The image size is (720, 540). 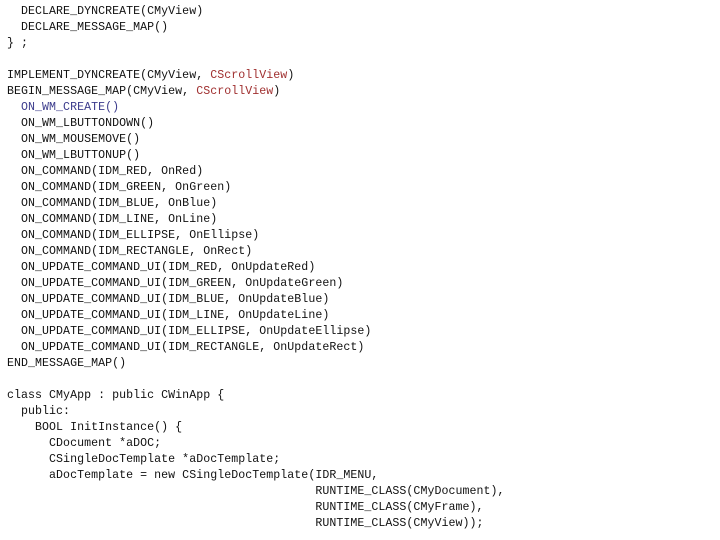 What do you see at coordinates (81, 139) in the screenshot?
I see `code-token-plain: ON_WM_MOUSEMOVE()` at bounding box center [81, 139].